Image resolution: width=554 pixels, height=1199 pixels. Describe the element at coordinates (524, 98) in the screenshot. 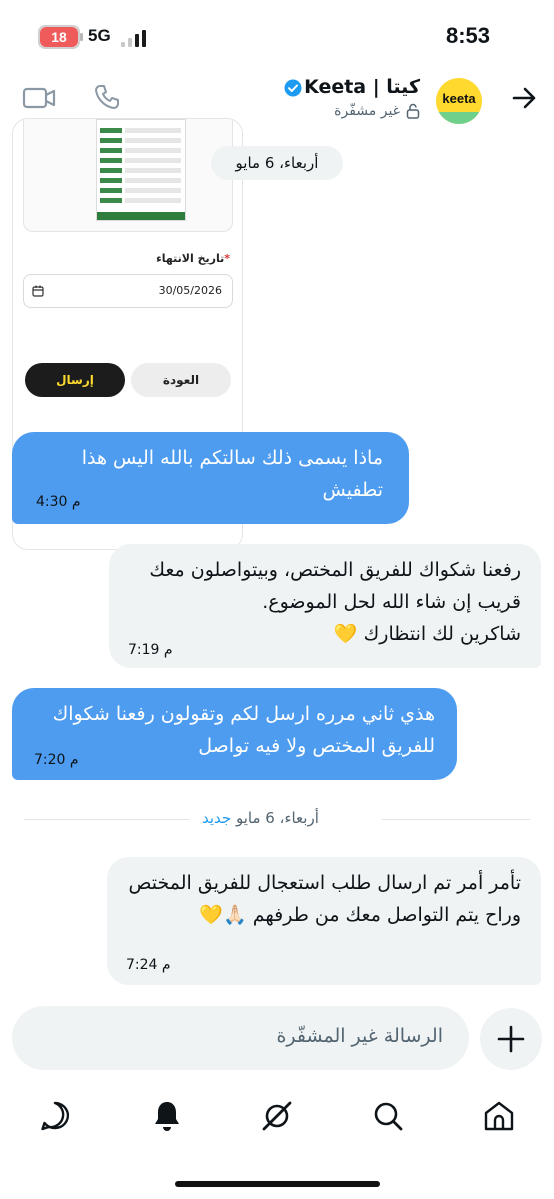

I see `back-arrow-icon` at that location.